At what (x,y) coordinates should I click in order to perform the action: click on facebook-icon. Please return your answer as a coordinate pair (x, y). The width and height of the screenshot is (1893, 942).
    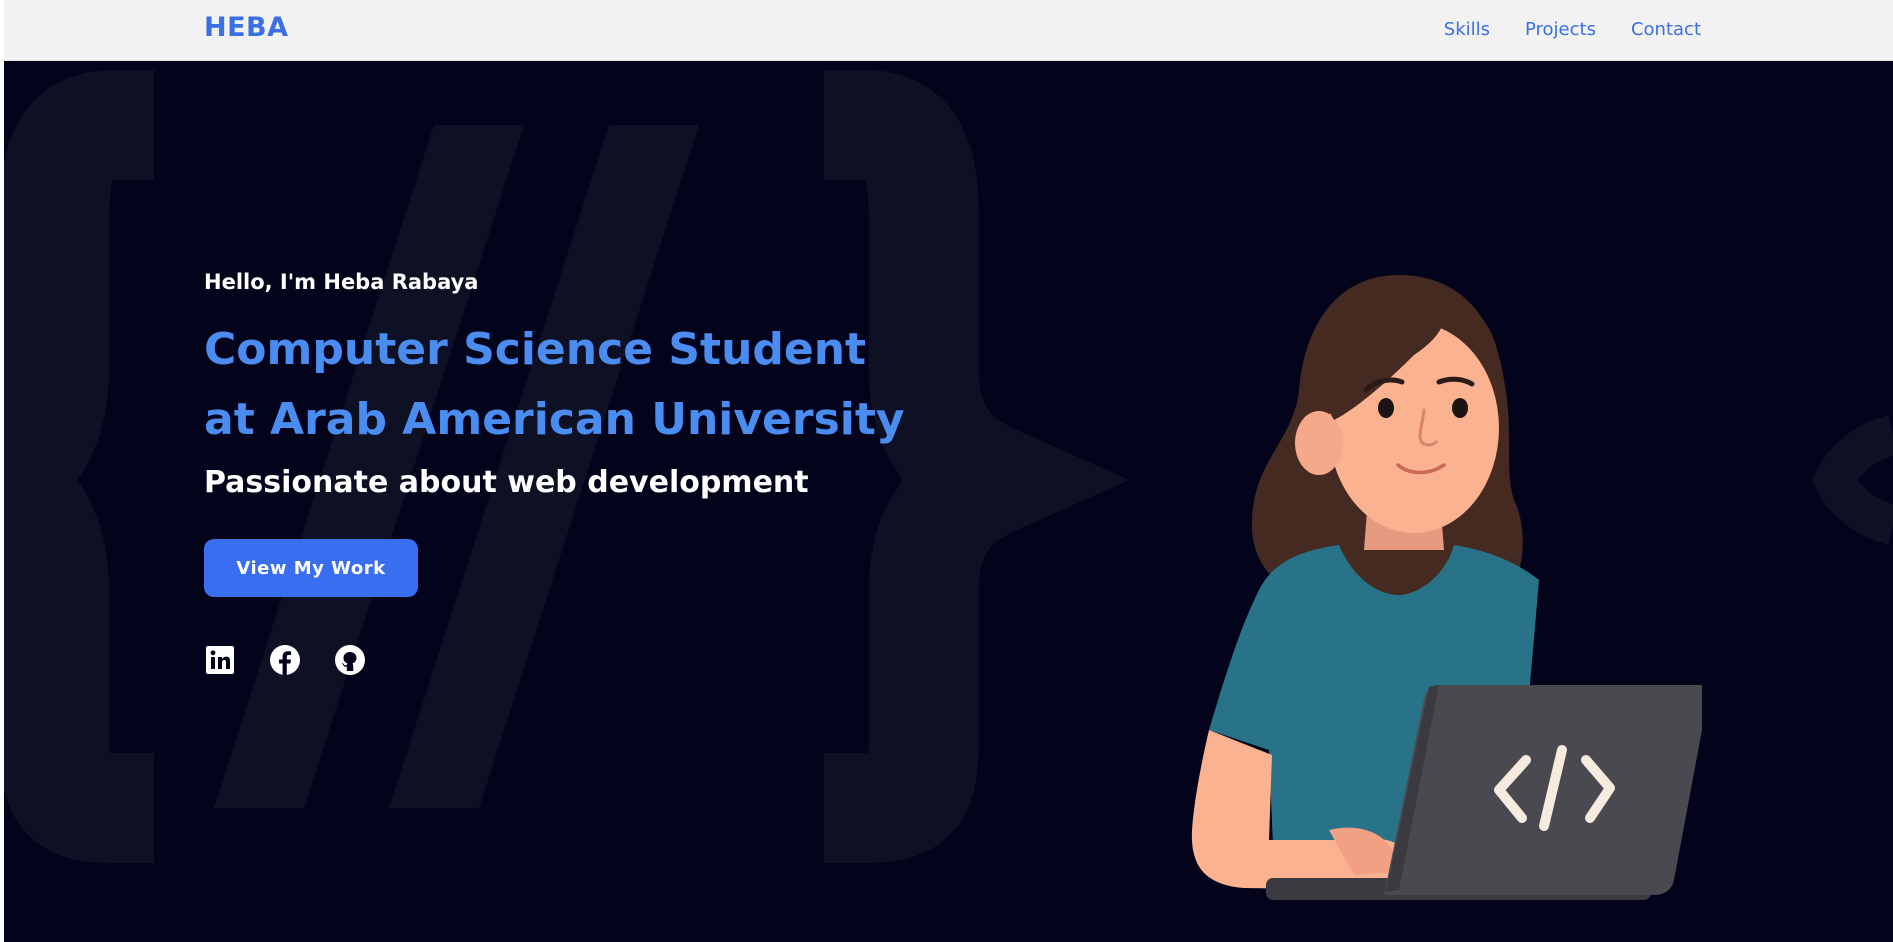
    Looking at the image, I should click on (285, 660).